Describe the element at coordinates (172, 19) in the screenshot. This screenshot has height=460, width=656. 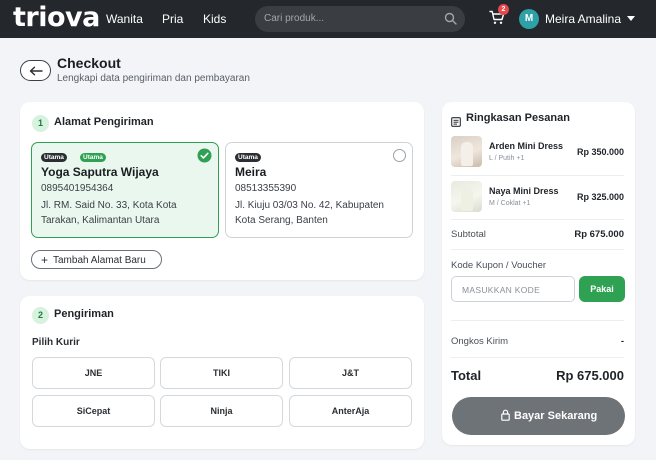
I see `nav-link-pria: Pria` at that location.